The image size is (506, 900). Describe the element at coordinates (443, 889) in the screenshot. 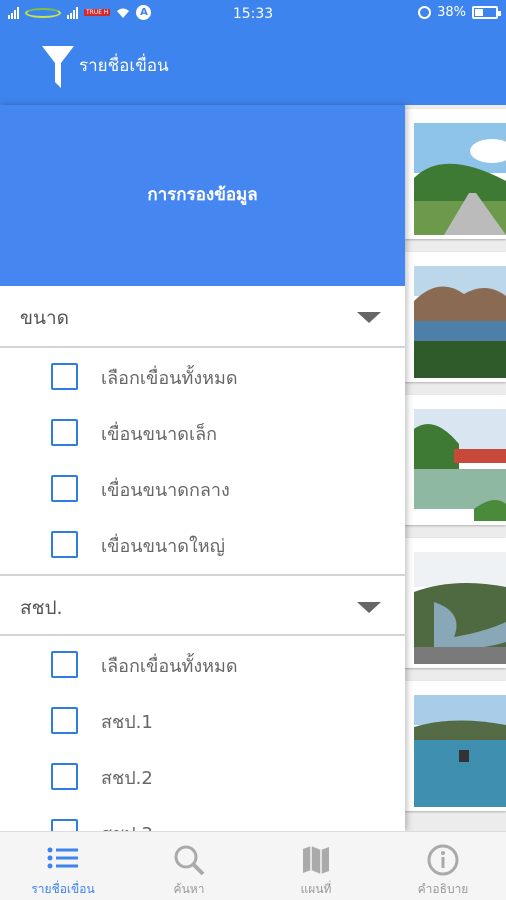

I see `tab-label: คำอธิบาย` at that location.